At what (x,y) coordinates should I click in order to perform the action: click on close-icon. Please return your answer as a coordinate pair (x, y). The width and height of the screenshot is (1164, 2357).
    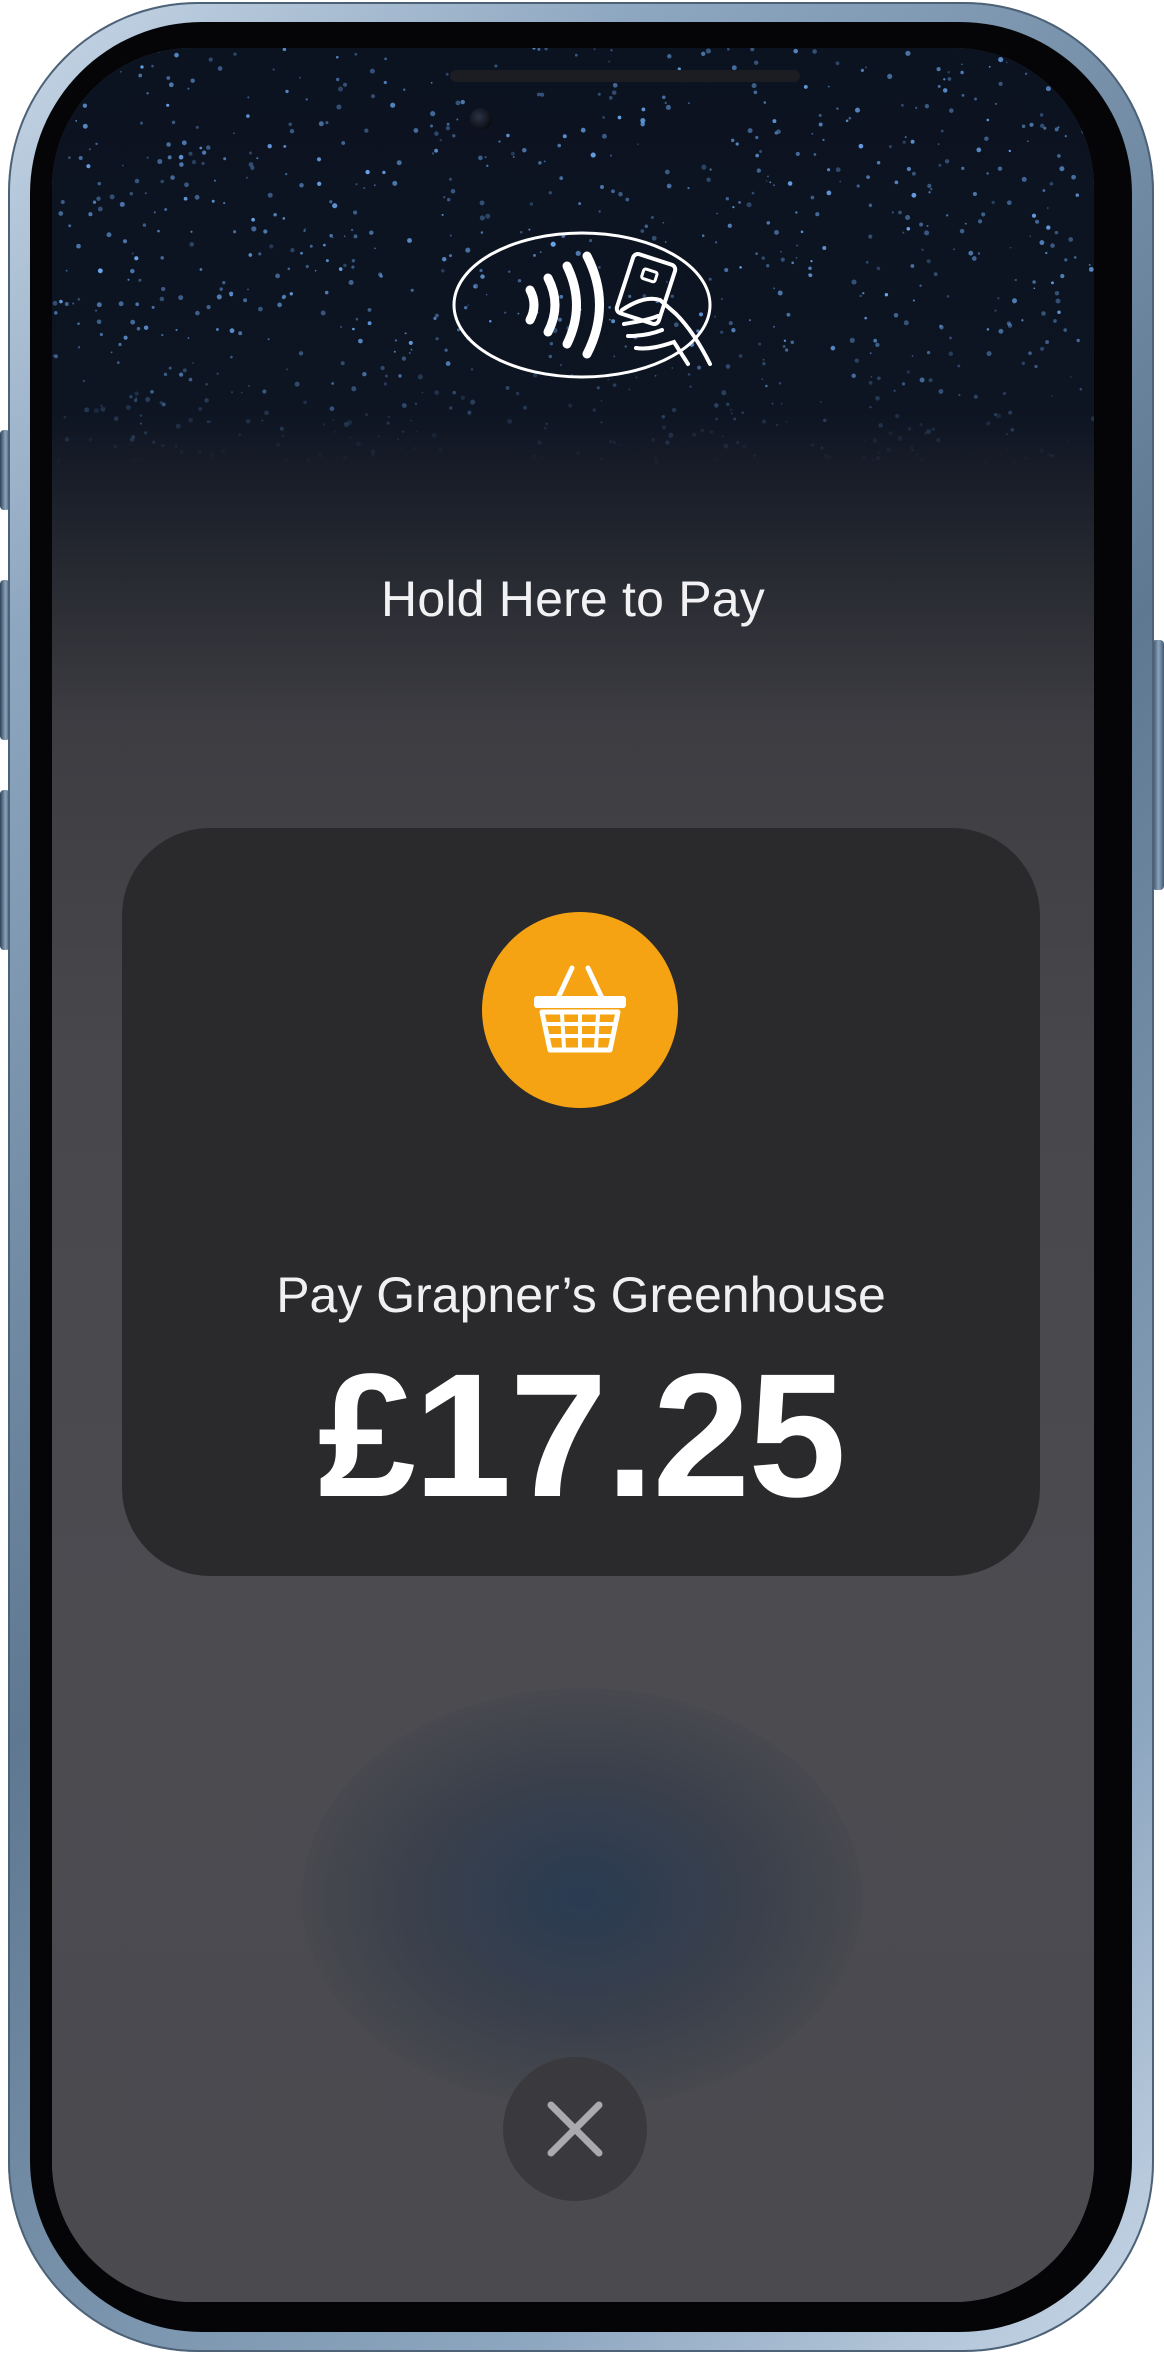
    Looking at the image, I should click on (575, 2129).